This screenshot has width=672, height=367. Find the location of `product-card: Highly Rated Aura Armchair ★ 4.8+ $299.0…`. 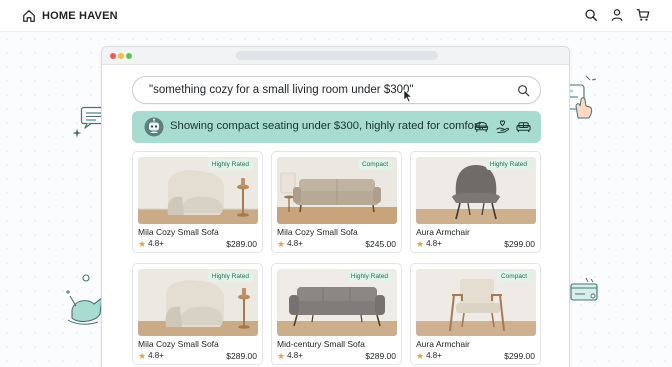

product-card: Highly Rated Aura Armchair ★ 4.8+ $299.0… is located at coordinates (475, 202).